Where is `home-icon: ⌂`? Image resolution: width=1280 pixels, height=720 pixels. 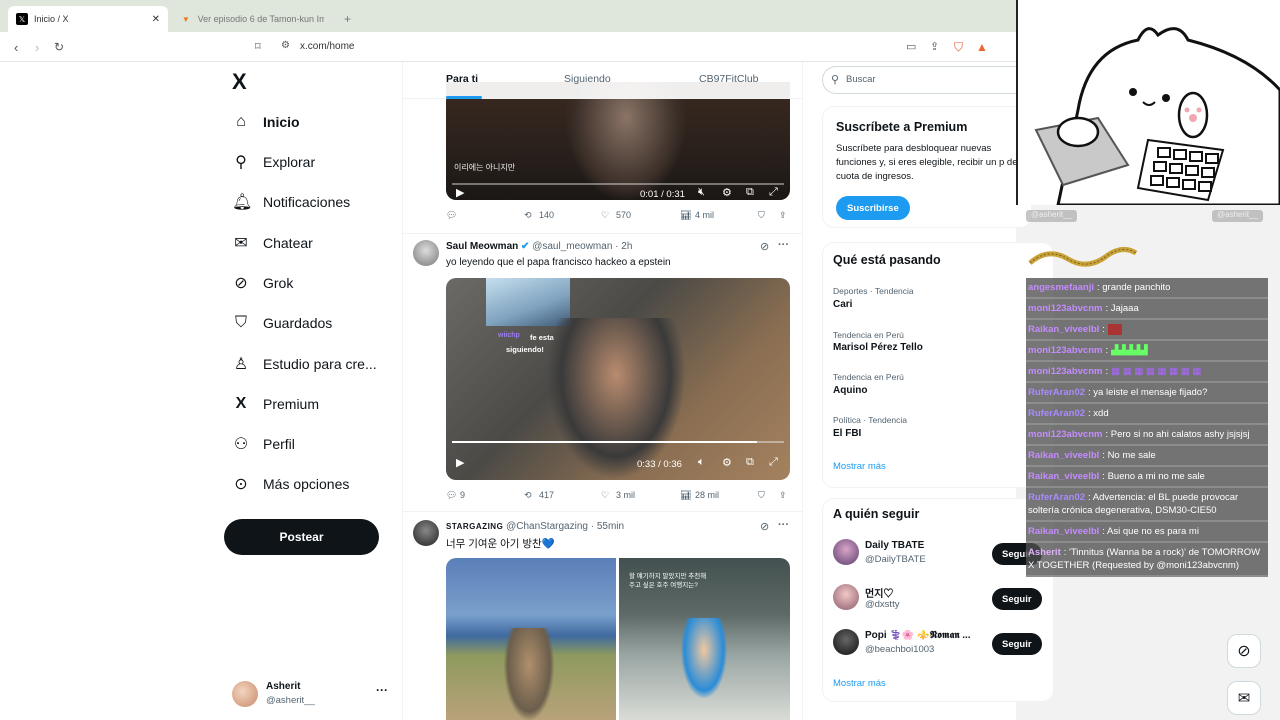
home-icon: ⌂ is located at coordinates (241, 121).